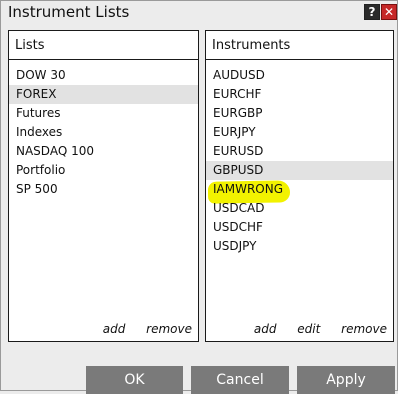 The height and width of the screenshot is (394, 398). What do you see at coordinates (103, 189) in the screenshot?
I see `list-item: SP 500` at bounding box center [103, 189].